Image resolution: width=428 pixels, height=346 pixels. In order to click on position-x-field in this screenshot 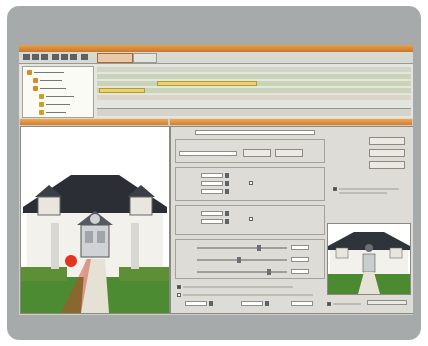, I will do `click(212, 175)`.